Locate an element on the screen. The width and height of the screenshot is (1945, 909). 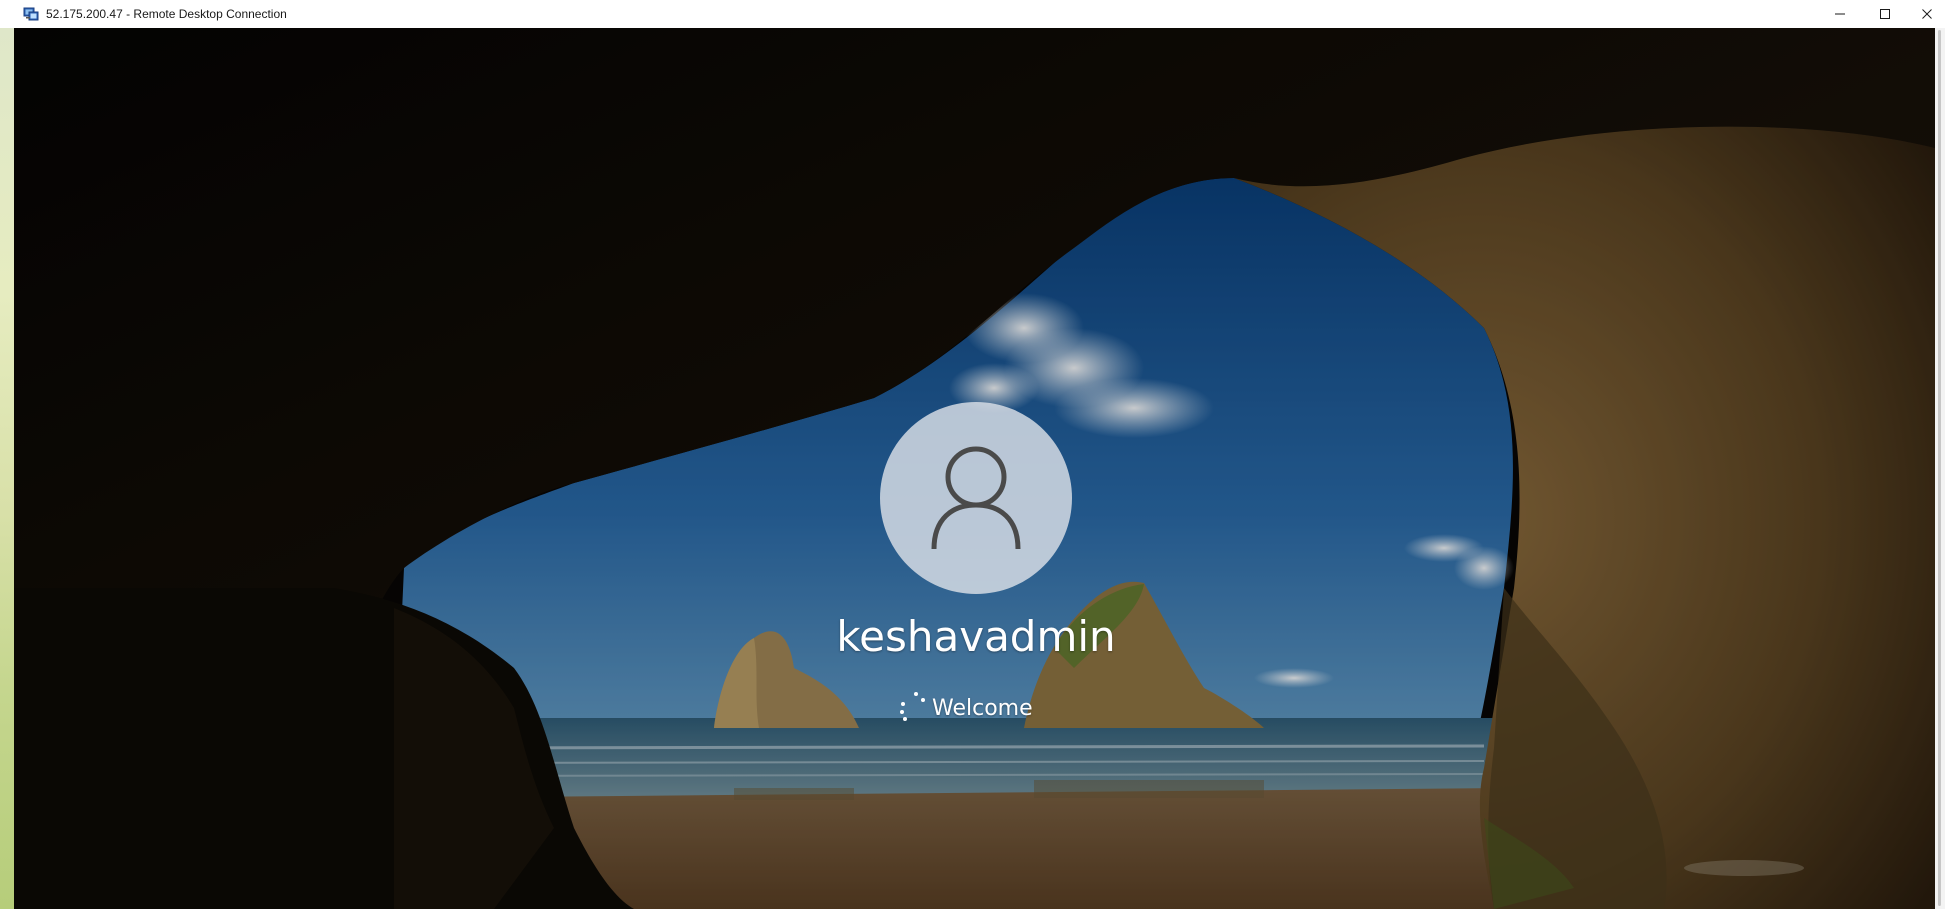
loading-spinner-icon is located at coordinates (910, 708).